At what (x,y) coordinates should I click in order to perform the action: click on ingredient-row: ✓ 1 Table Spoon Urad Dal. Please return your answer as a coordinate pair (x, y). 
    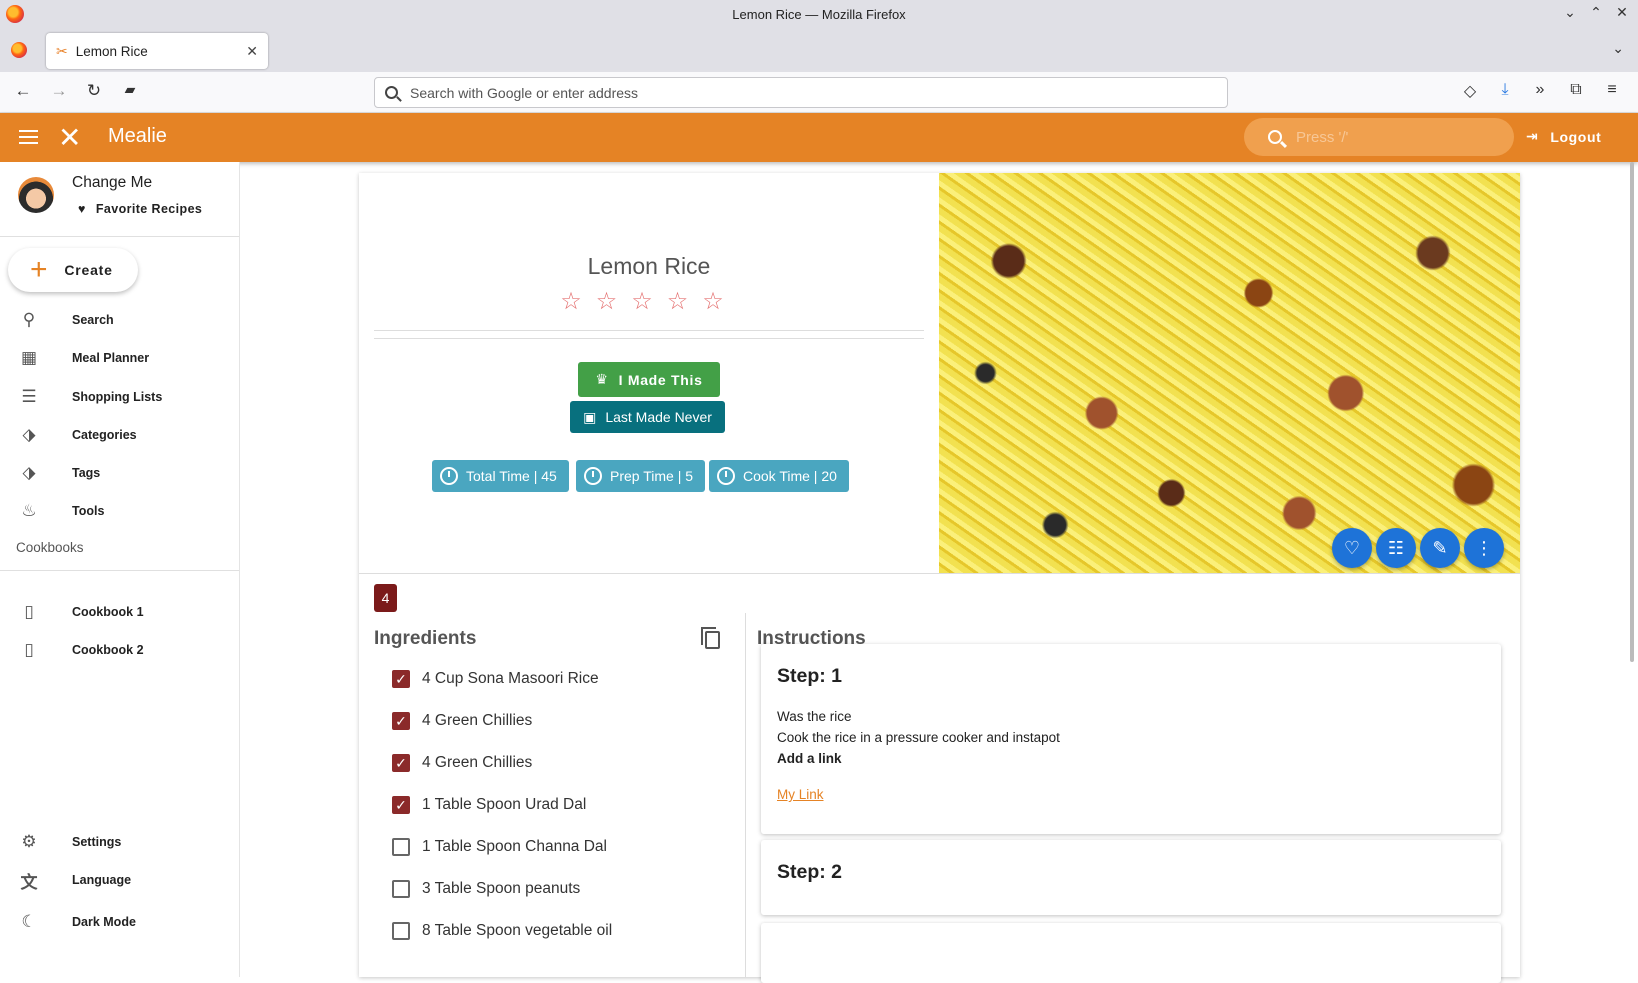
    Looking at the image, I should click on (489, 805).